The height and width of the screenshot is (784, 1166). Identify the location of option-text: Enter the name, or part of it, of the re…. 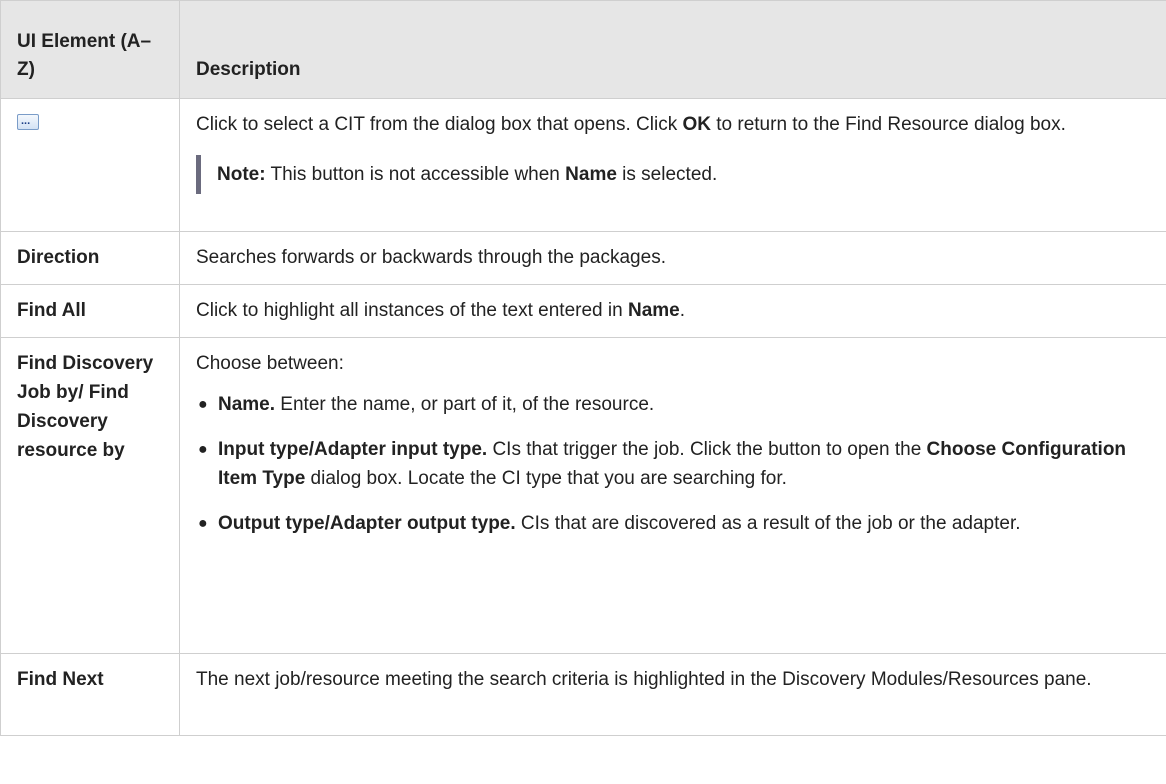
(465, 404).